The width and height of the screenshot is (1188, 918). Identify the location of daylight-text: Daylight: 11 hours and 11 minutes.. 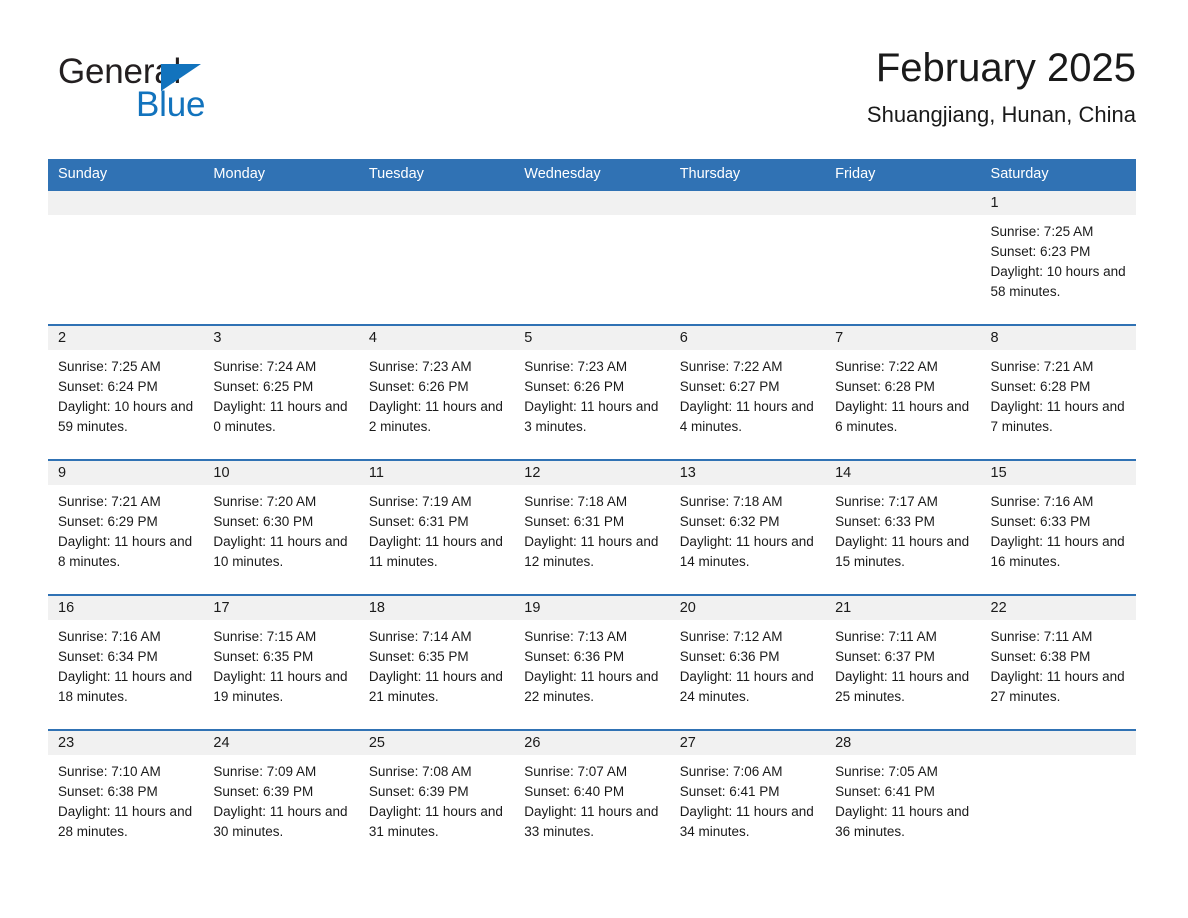
(435, 551).